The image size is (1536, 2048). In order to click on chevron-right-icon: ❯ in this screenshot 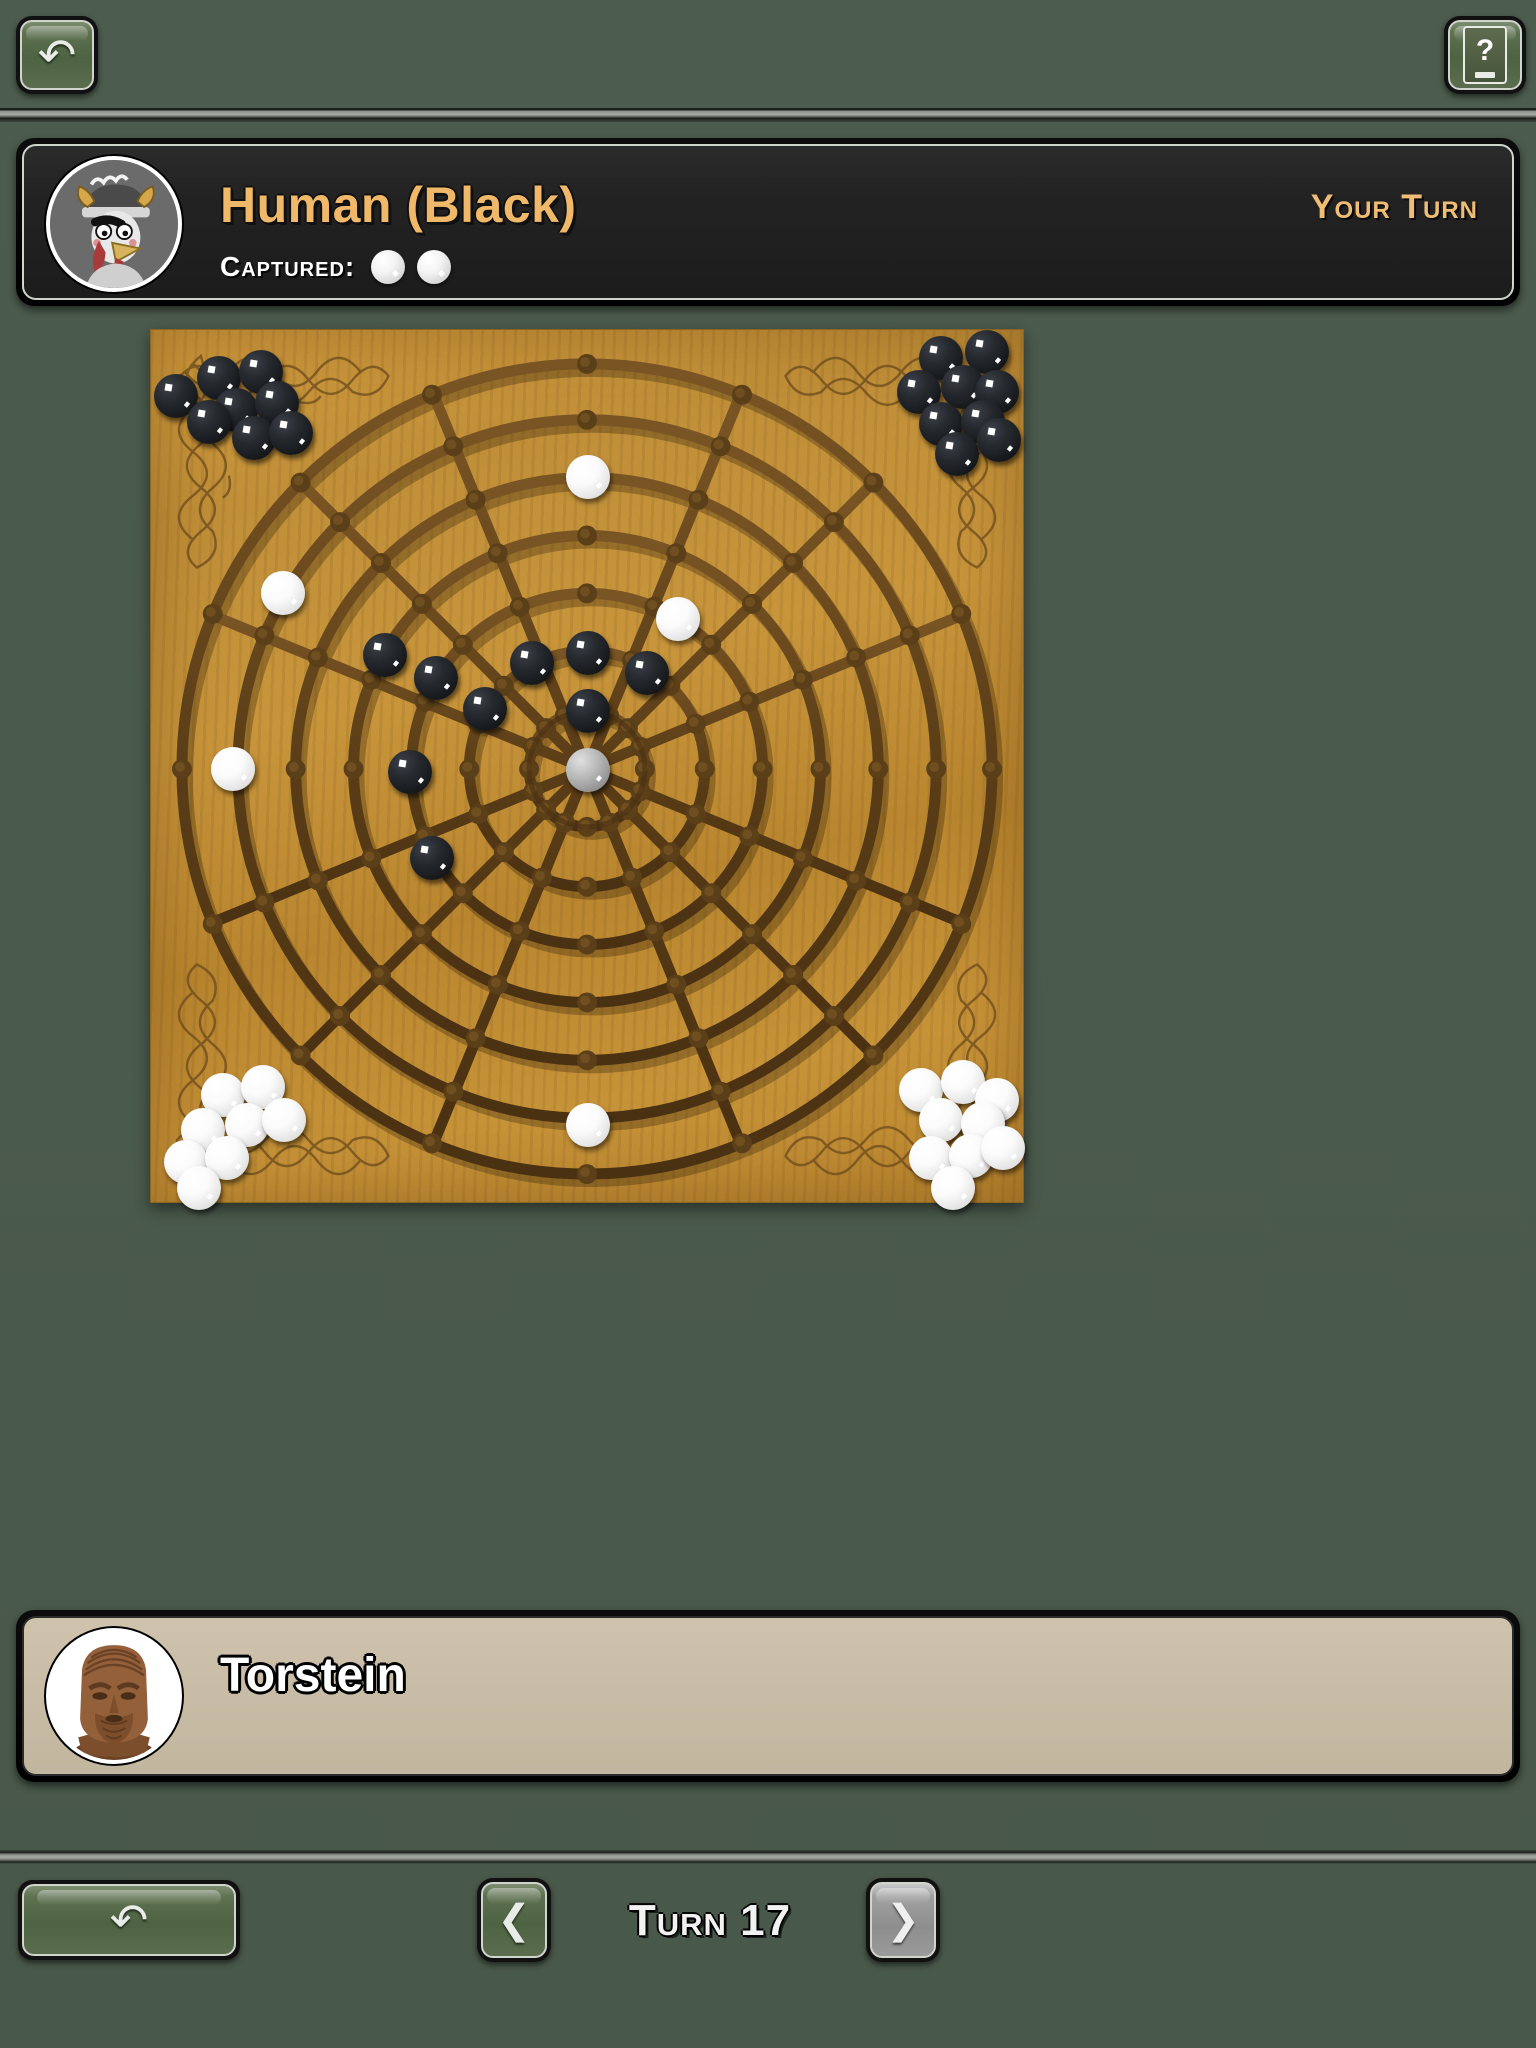, I will do `click(903, 1920)`.